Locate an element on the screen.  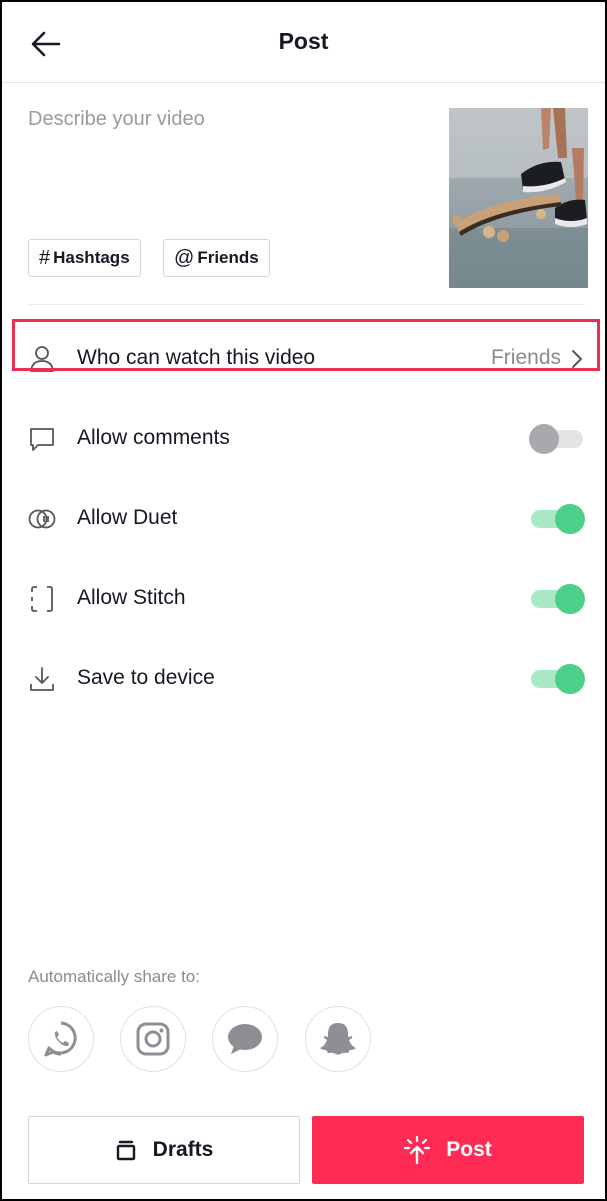
allow-duet-toggle is located at coordinates (557, 519).